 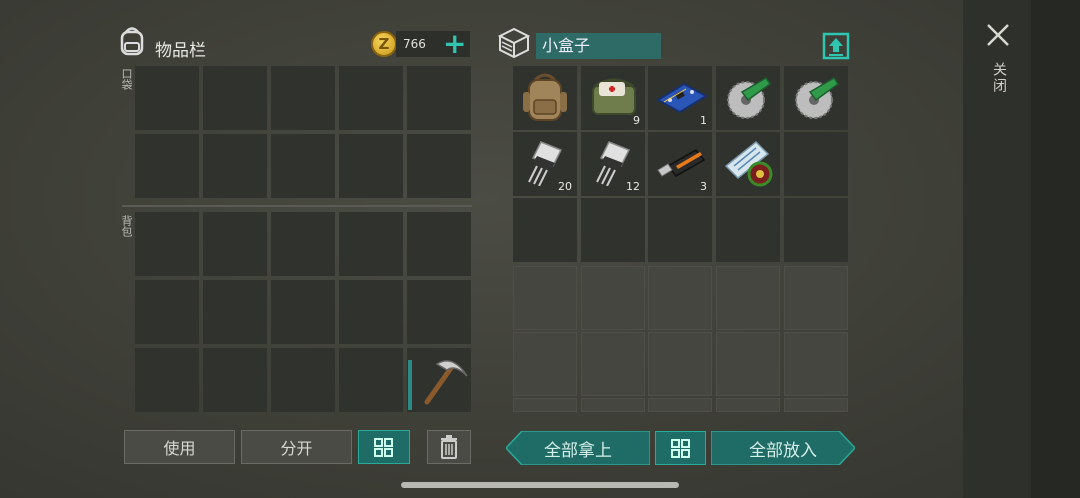 What do you see at coordinates (414, 44) in the screenshot?
I see `coin-balance: 766` at bounding box center [414, 44].